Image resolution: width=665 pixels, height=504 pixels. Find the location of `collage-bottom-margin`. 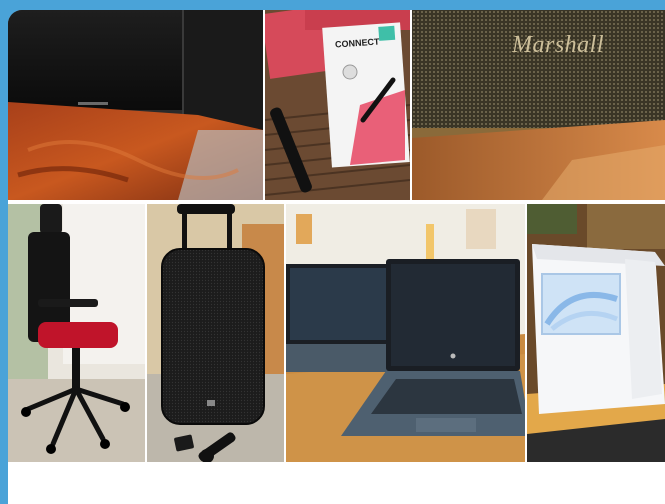

collage-bottom-margin is located at coordinates (336, 483).